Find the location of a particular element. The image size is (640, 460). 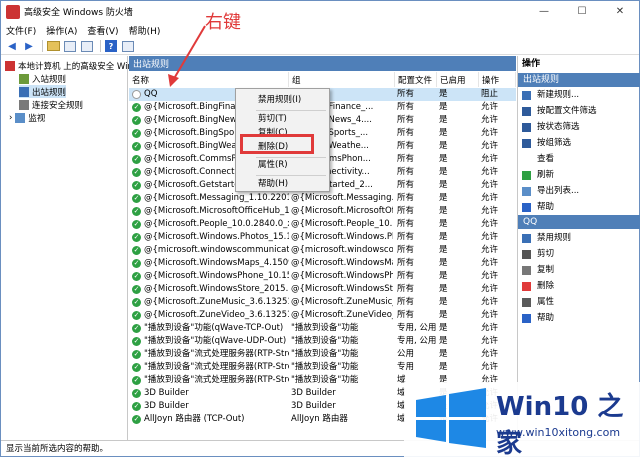

tree-item-outbound: 出站规则 is located at coordinates (43, 91).